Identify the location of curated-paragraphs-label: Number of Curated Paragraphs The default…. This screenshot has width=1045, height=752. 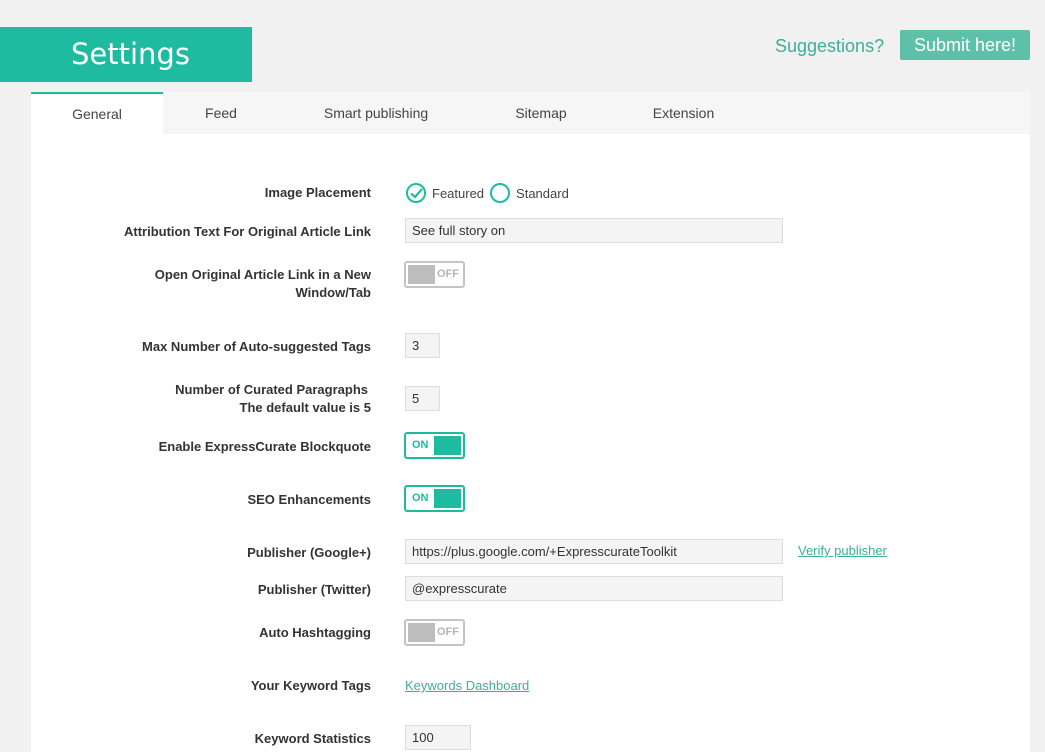
(221, 399).